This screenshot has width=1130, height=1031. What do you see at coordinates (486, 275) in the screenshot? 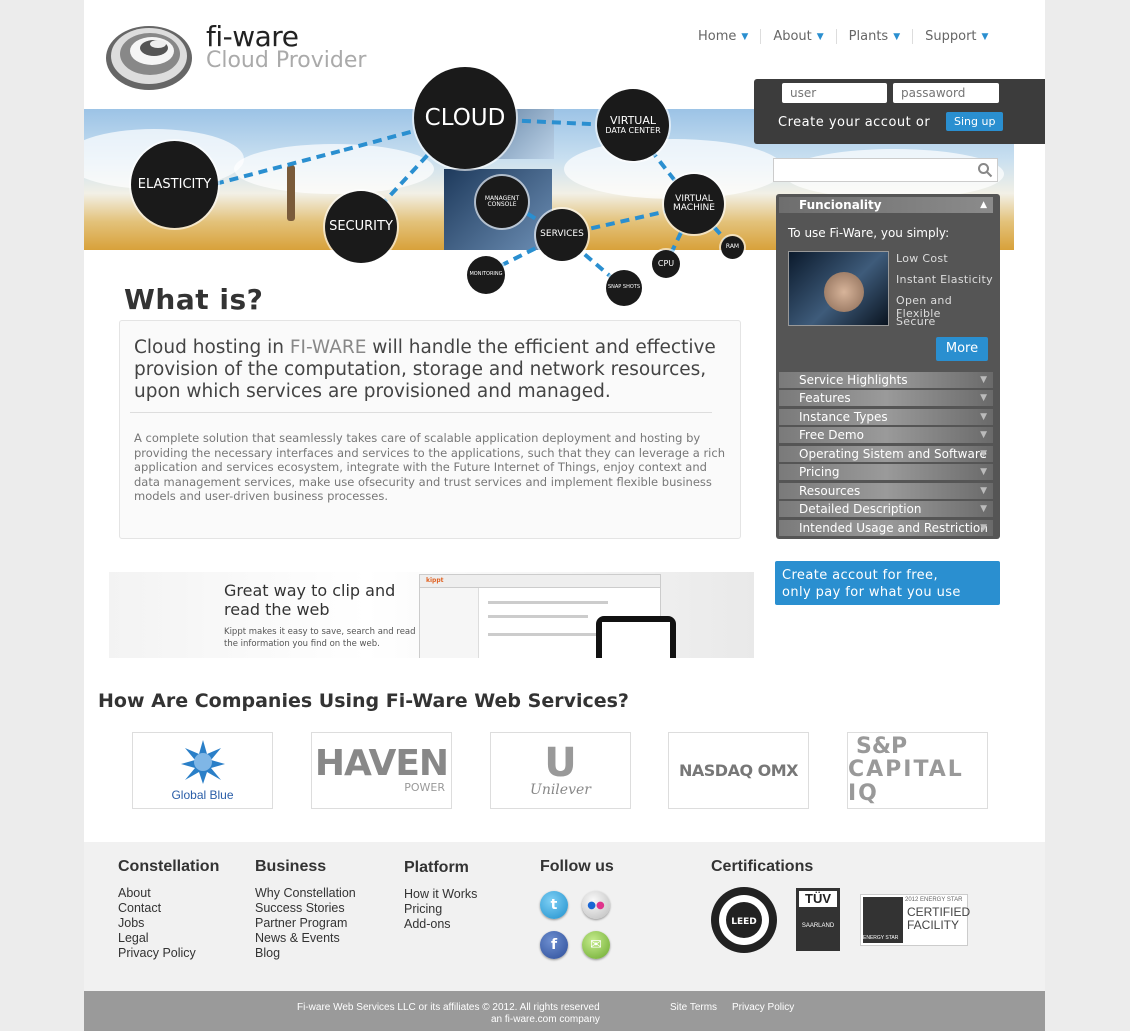
I see `bubble-monitoring: MONITORING` at bounding box center [486, 275].